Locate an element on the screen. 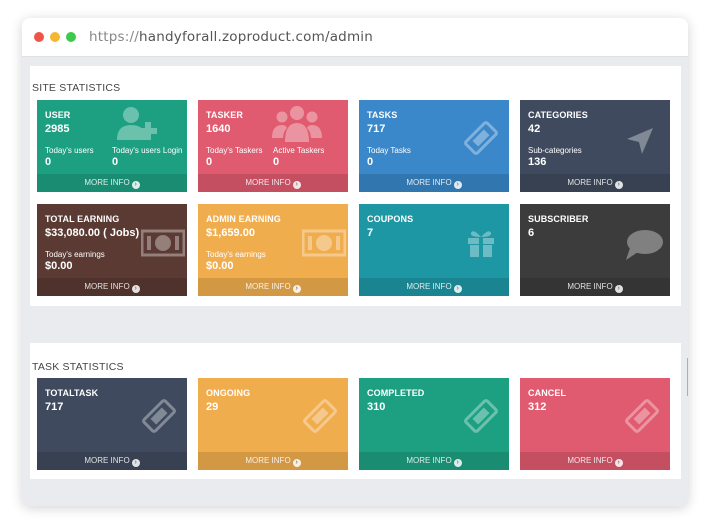 The height and width of the screenshot is (520, 706). card-title: ONGOING is located at coordinates (228, 393).